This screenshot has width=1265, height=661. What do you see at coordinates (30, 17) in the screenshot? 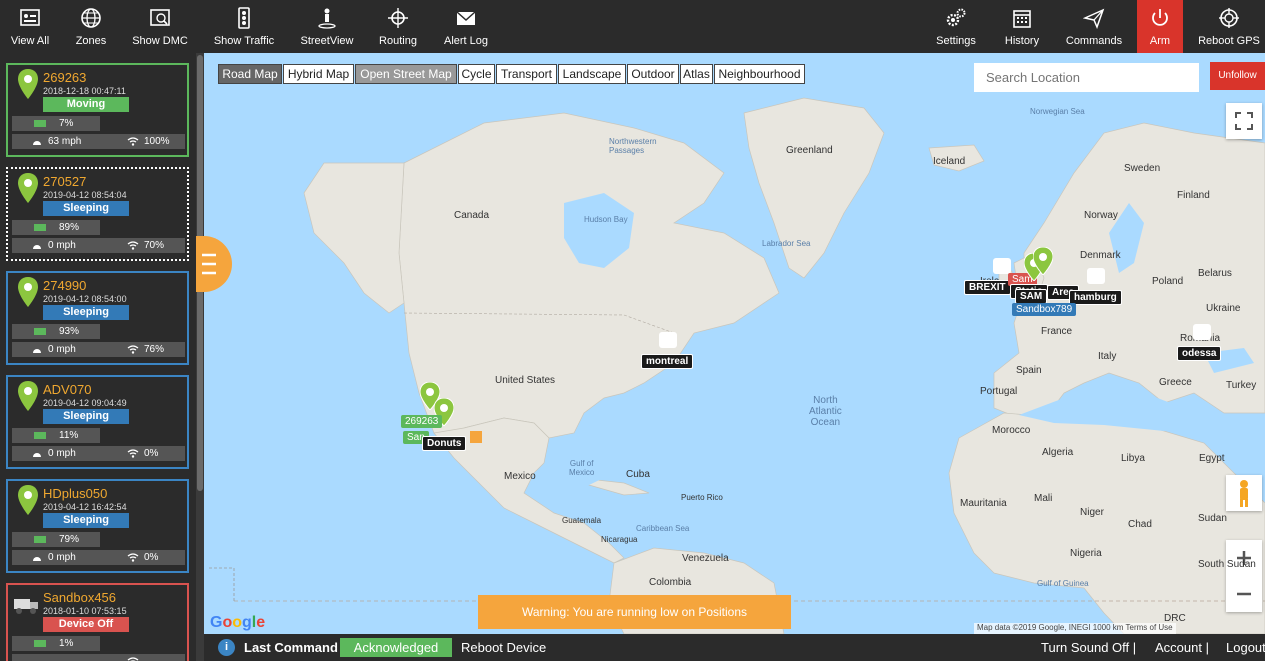
I see `view-all-icon` at bounding box center [30, 17].